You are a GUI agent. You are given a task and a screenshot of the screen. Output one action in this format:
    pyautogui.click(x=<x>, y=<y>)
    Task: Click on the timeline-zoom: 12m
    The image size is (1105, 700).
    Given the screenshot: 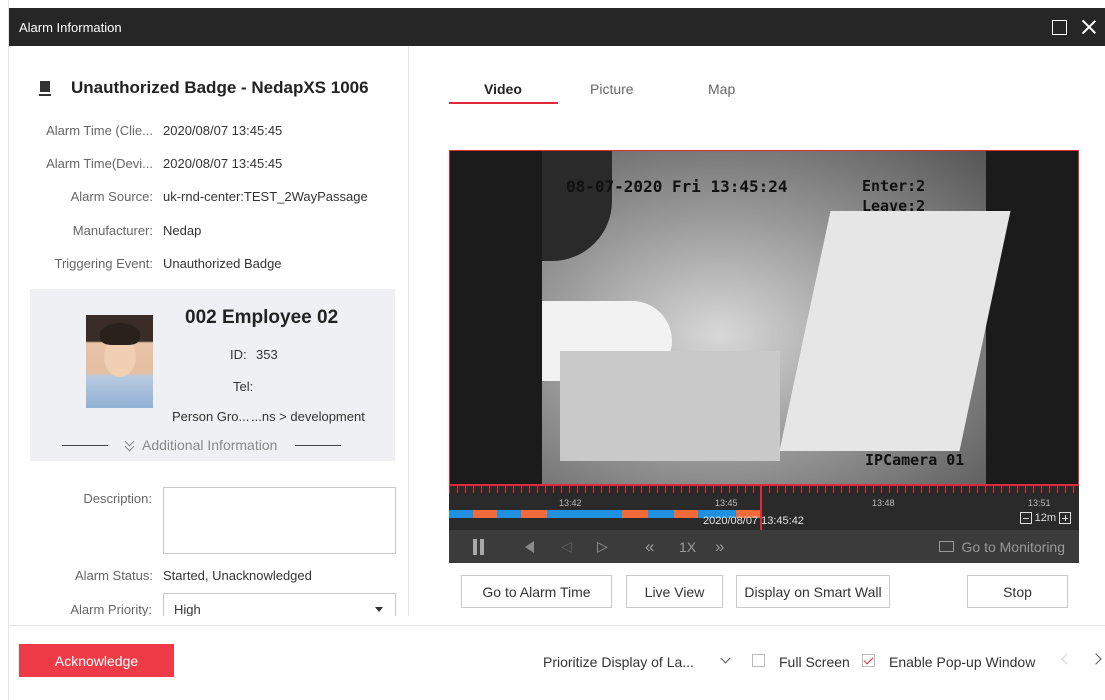 What is the action you would take?
    pyautogui.click(x=1045, y=518)
    